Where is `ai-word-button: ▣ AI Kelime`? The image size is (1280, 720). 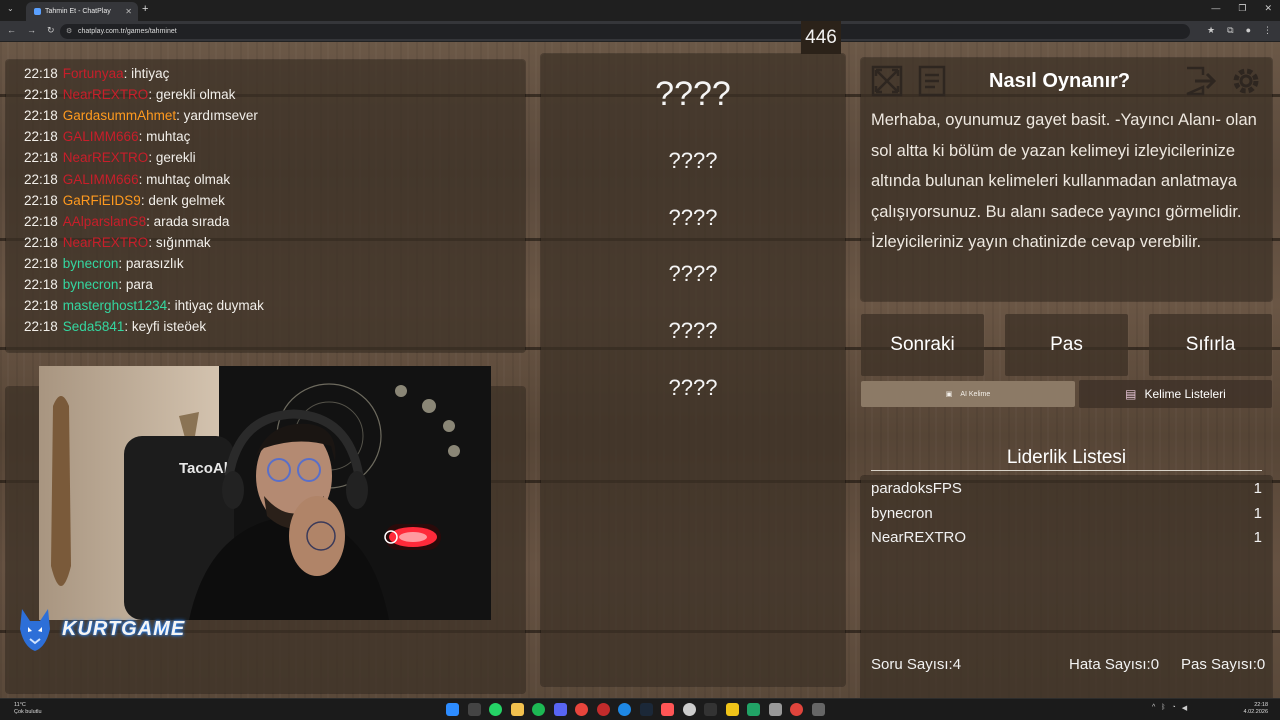 ai-word-button: ▣ AI Kelime is located at coordinates (968, 394).